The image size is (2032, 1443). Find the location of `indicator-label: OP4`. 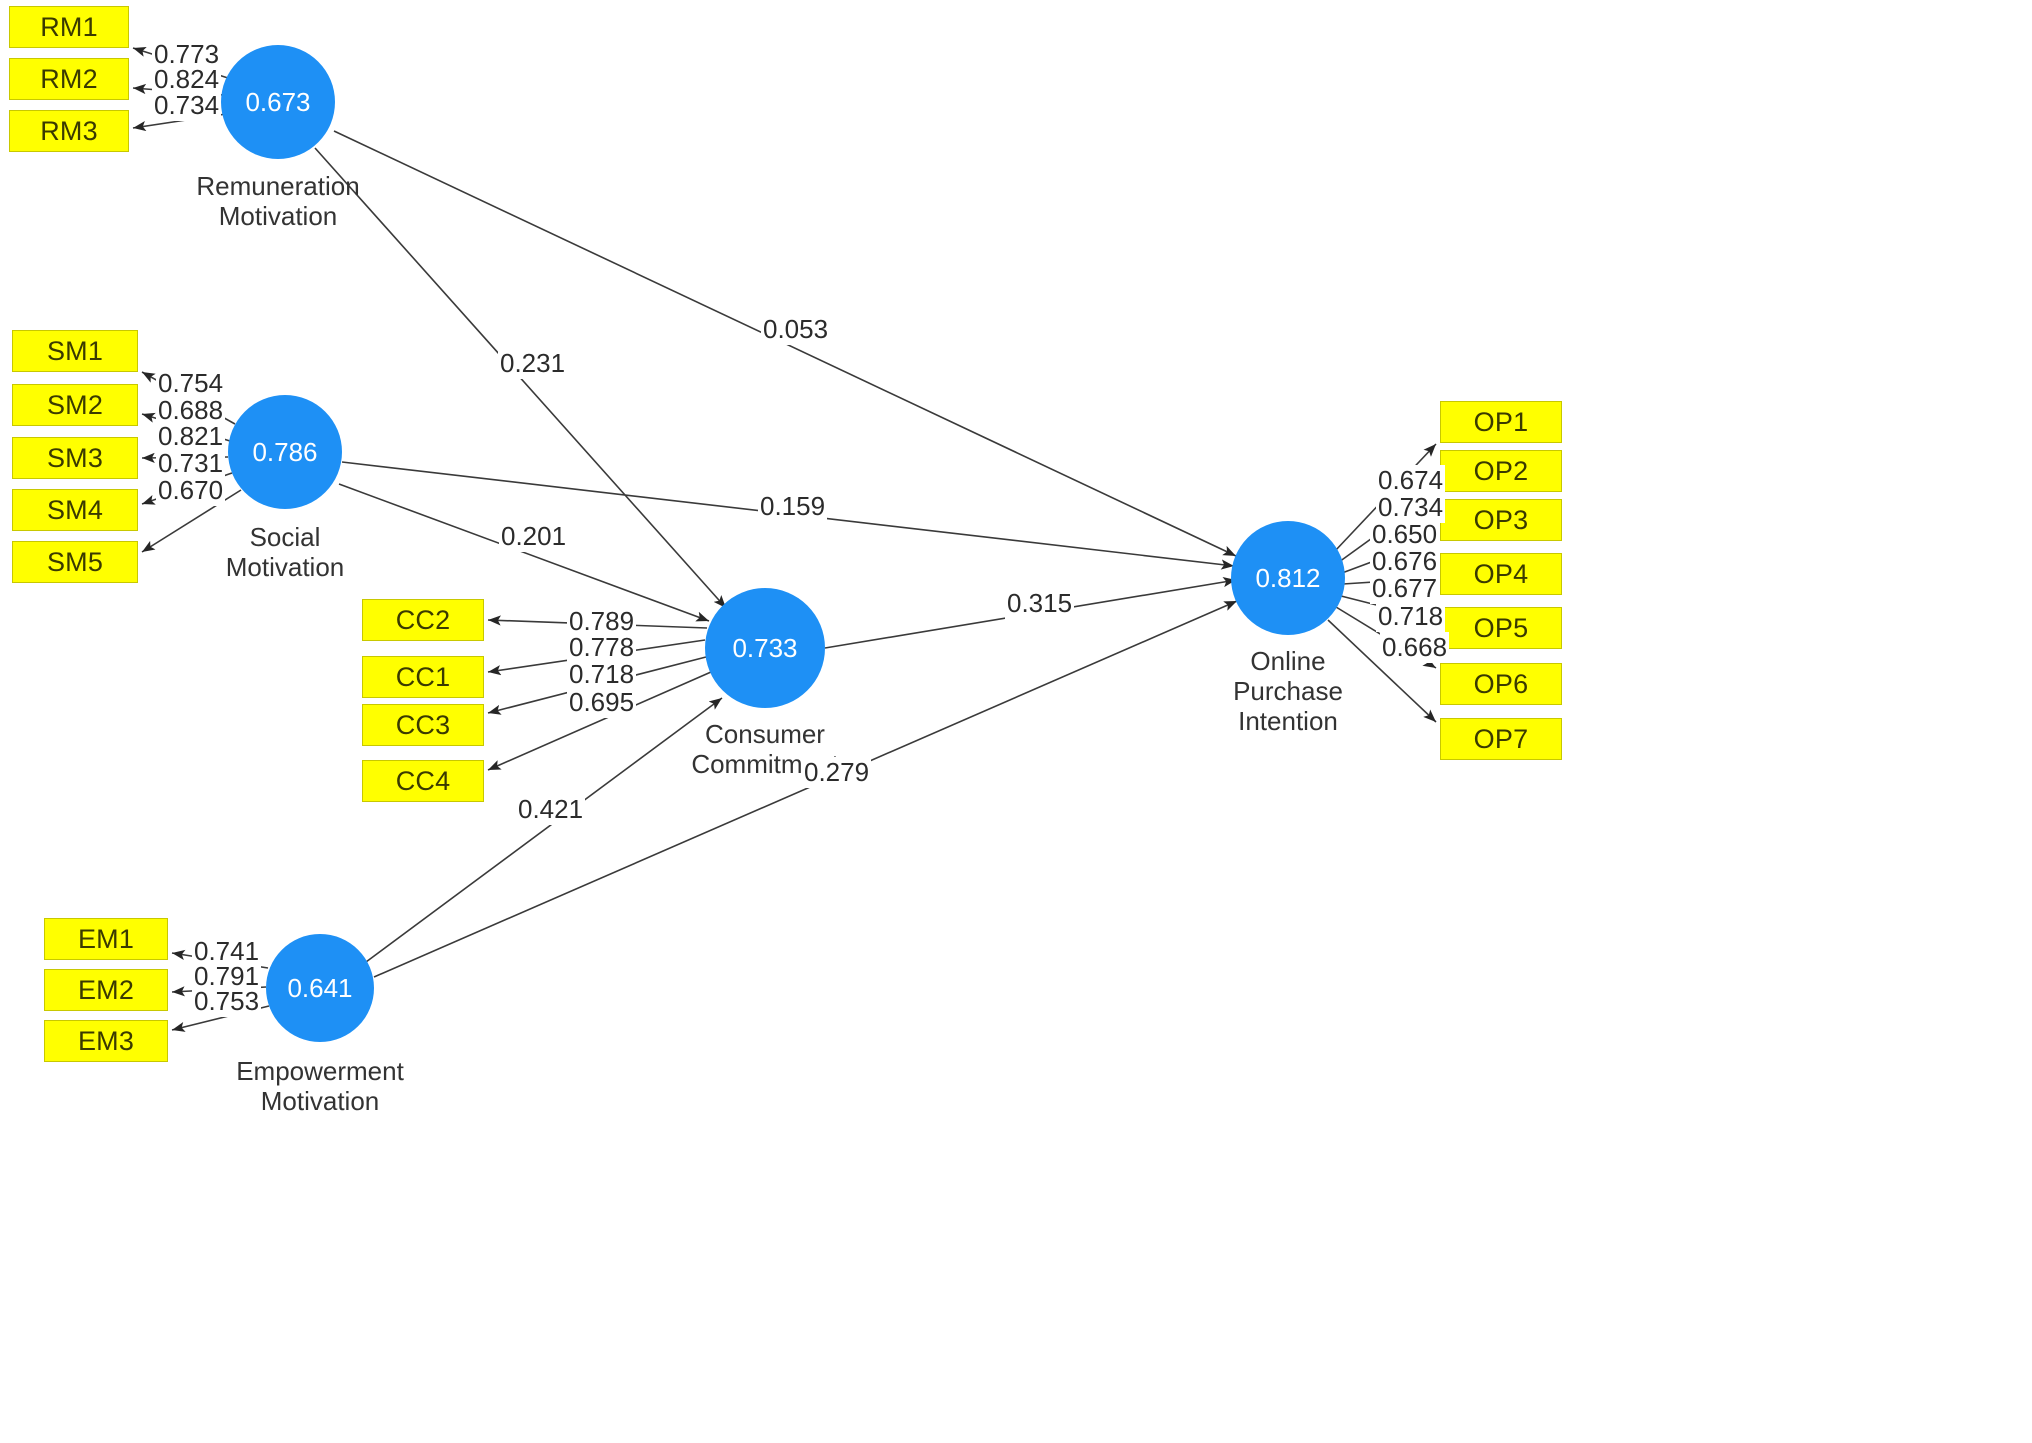

indicator-label: OP4 is located at coordinates (1501, 573).